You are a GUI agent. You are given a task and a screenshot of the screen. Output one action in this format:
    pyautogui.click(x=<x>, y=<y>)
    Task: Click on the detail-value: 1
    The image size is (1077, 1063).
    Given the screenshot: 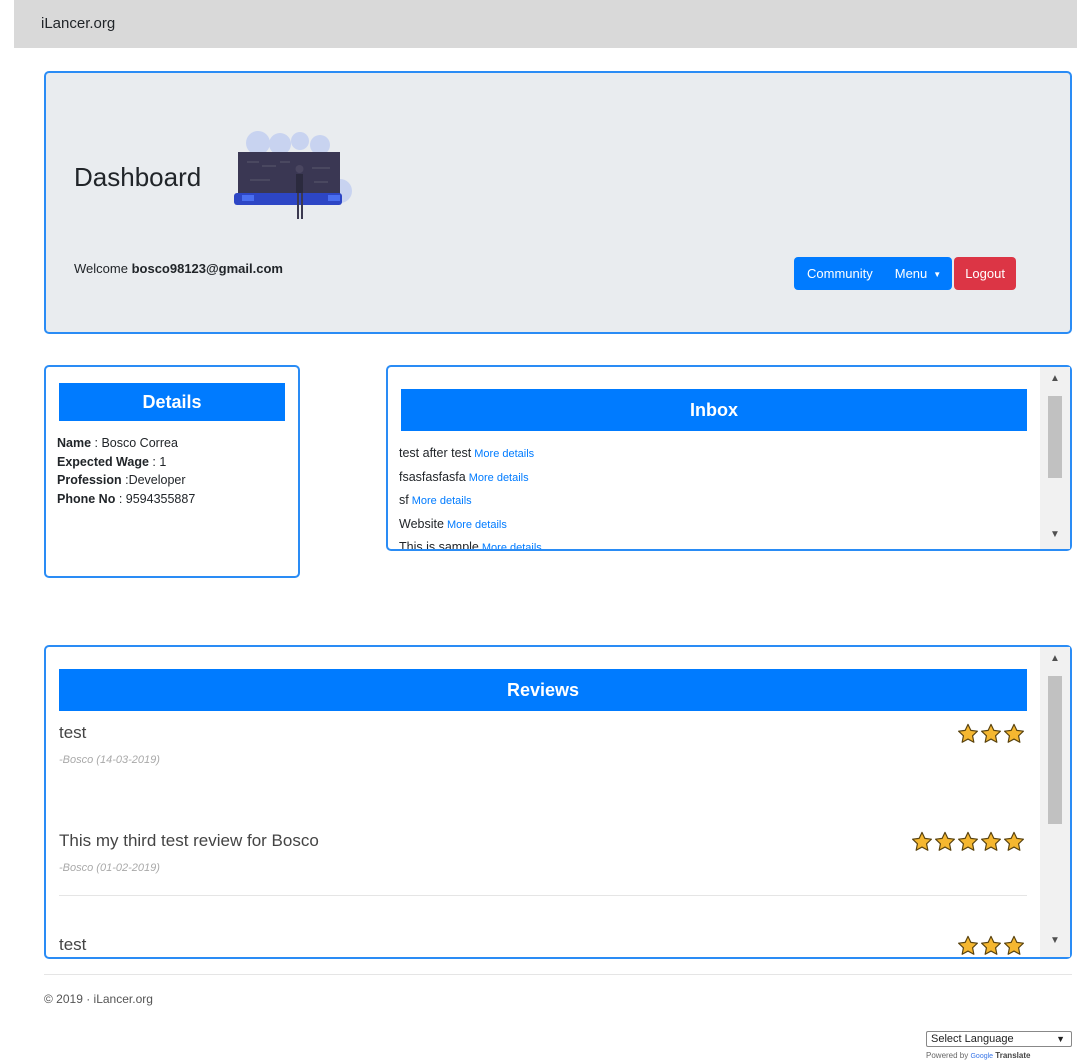 What is the action you would take?
    pyautogui.click(x=163, y=461)
    